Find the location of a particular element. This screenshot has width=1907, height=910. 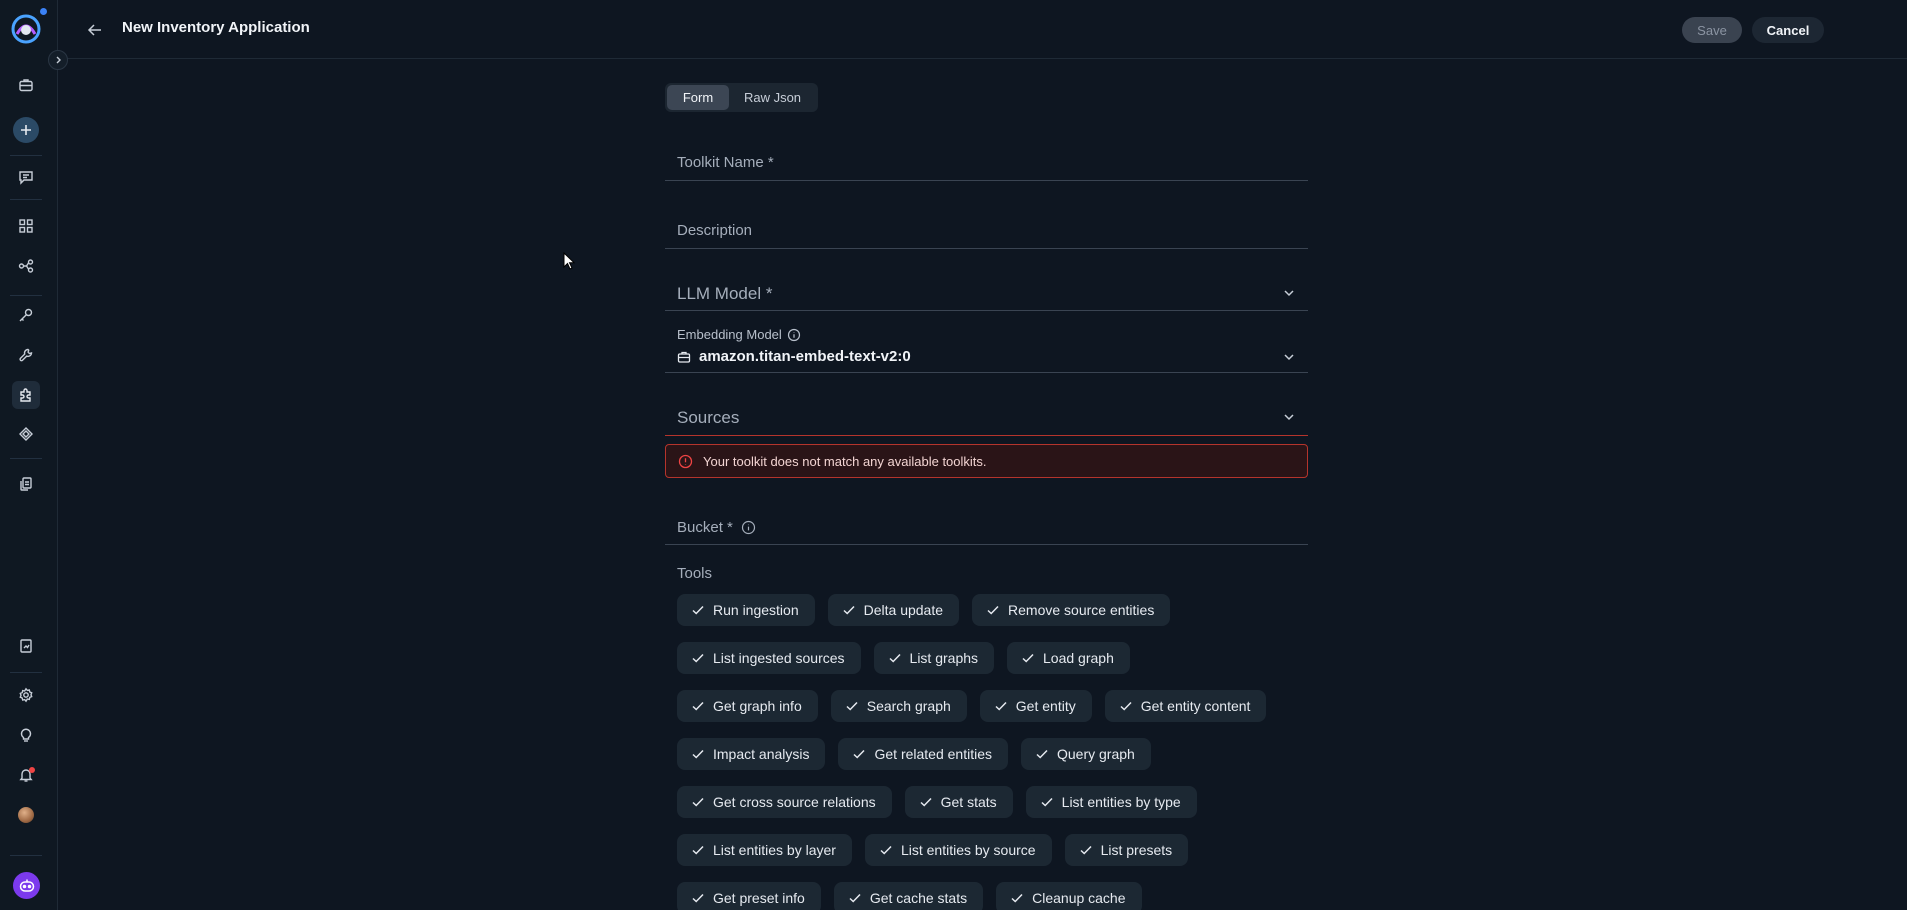

llm-model-select: LLM Model * is located at coordinates (986, 292).